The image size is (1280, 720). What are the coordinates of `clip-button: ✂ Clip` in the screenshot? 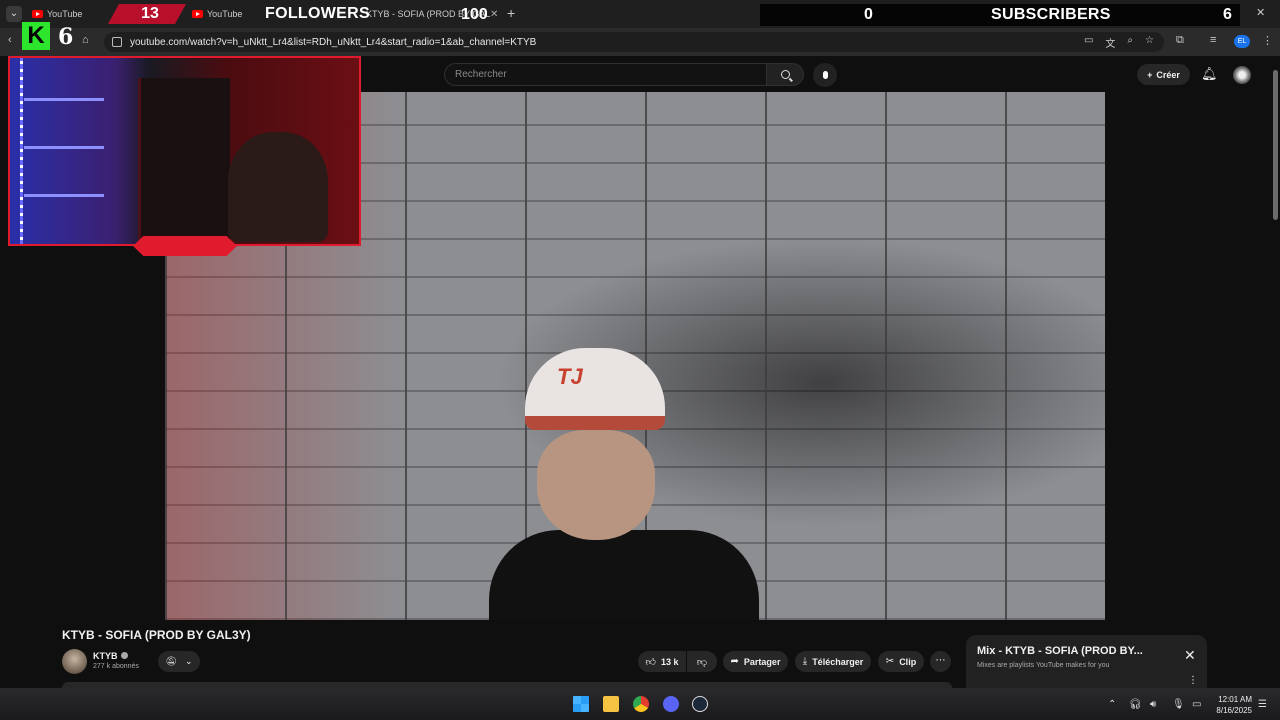 It's located at (901, 661).